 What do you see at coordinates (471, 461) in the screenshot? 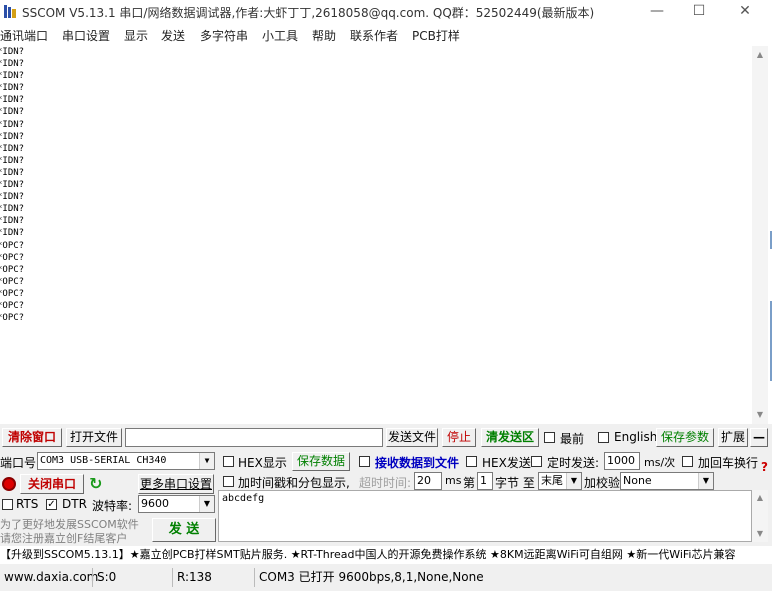
I see `hex-send-checkbox` at bounding box center [471, 461].